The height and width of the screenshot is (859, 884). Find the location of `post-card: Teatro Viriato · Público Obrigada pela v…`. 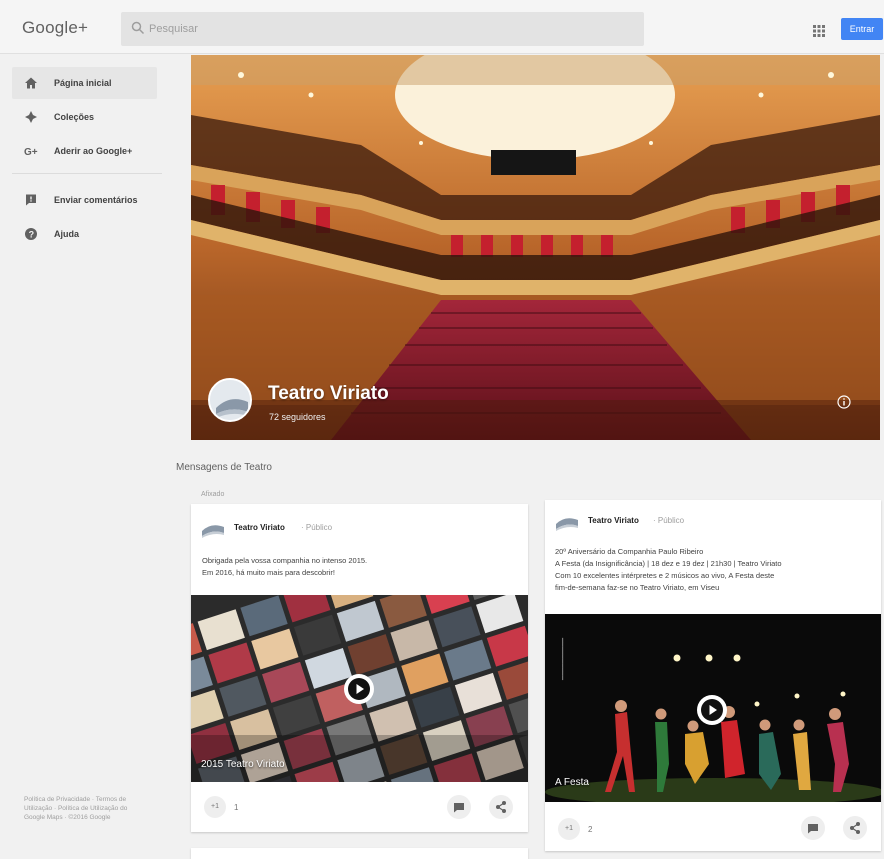

post-card: Teatro Viriato · Público Obrigada pela v… is located at coordinates (359, 668).